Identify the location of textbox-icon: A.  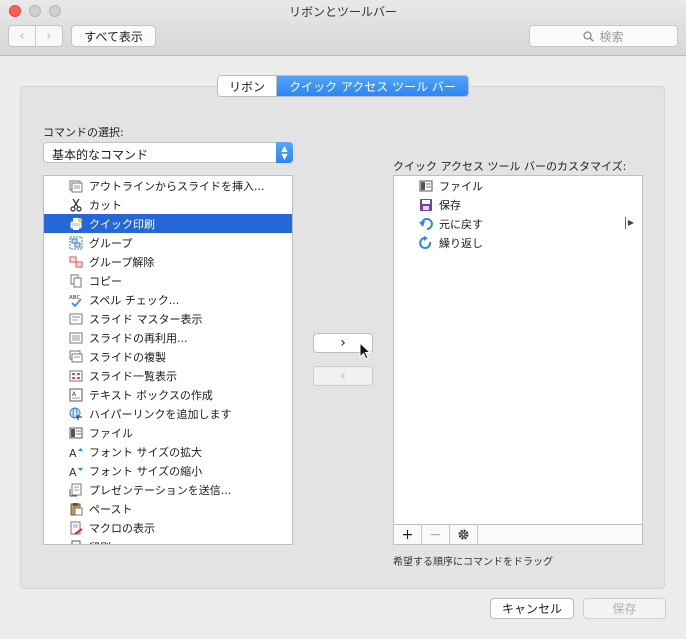
(76, 395).